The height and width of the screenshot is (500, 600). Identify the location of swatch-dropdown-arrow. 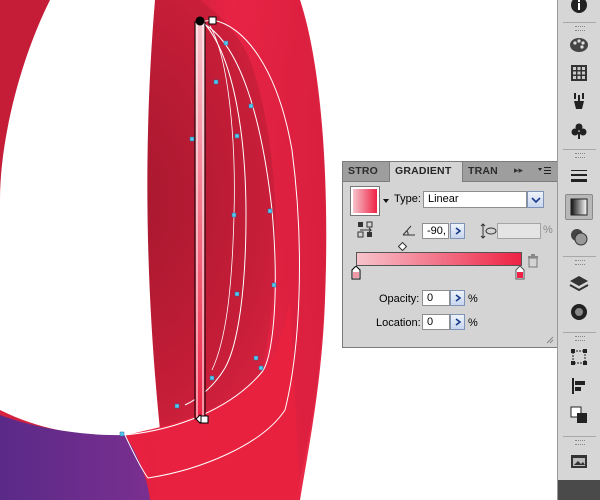
(386, 201).